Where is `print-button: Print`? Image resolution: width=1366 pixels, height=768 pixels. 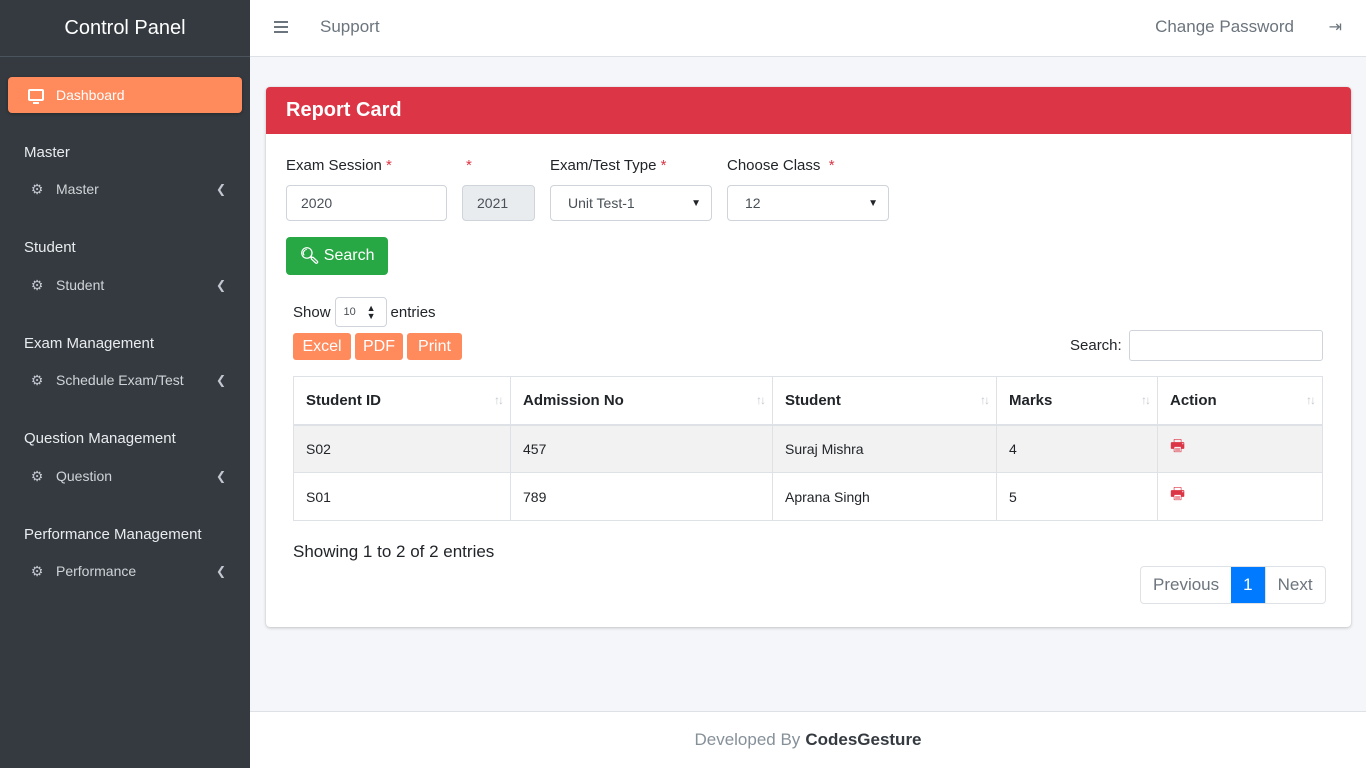 print-button: Print is located at coordinates (434, 346).